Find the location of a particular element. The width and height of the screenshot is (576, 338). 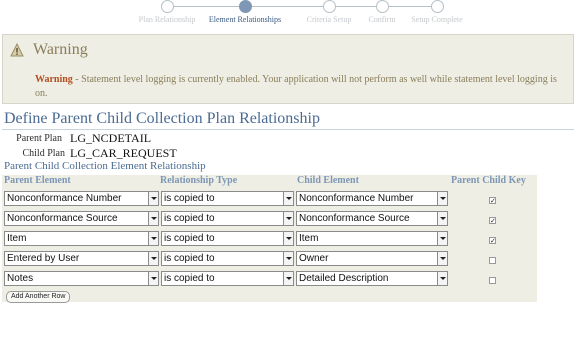

step-label: Plan Relationship is located at coordinates (167, 19).